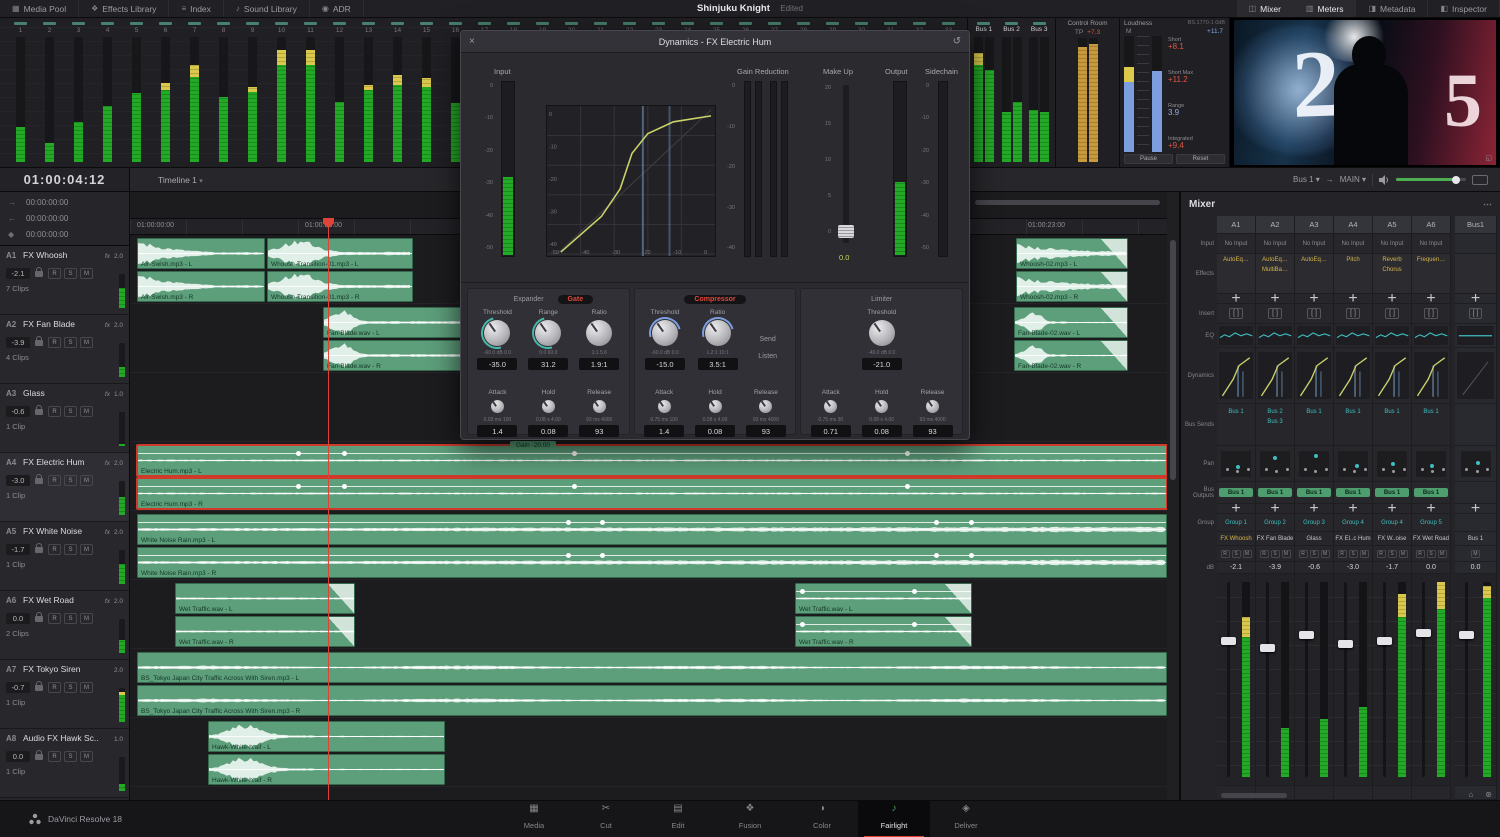  I want to click on bus-send: Bus 3, so click(1274, 422).